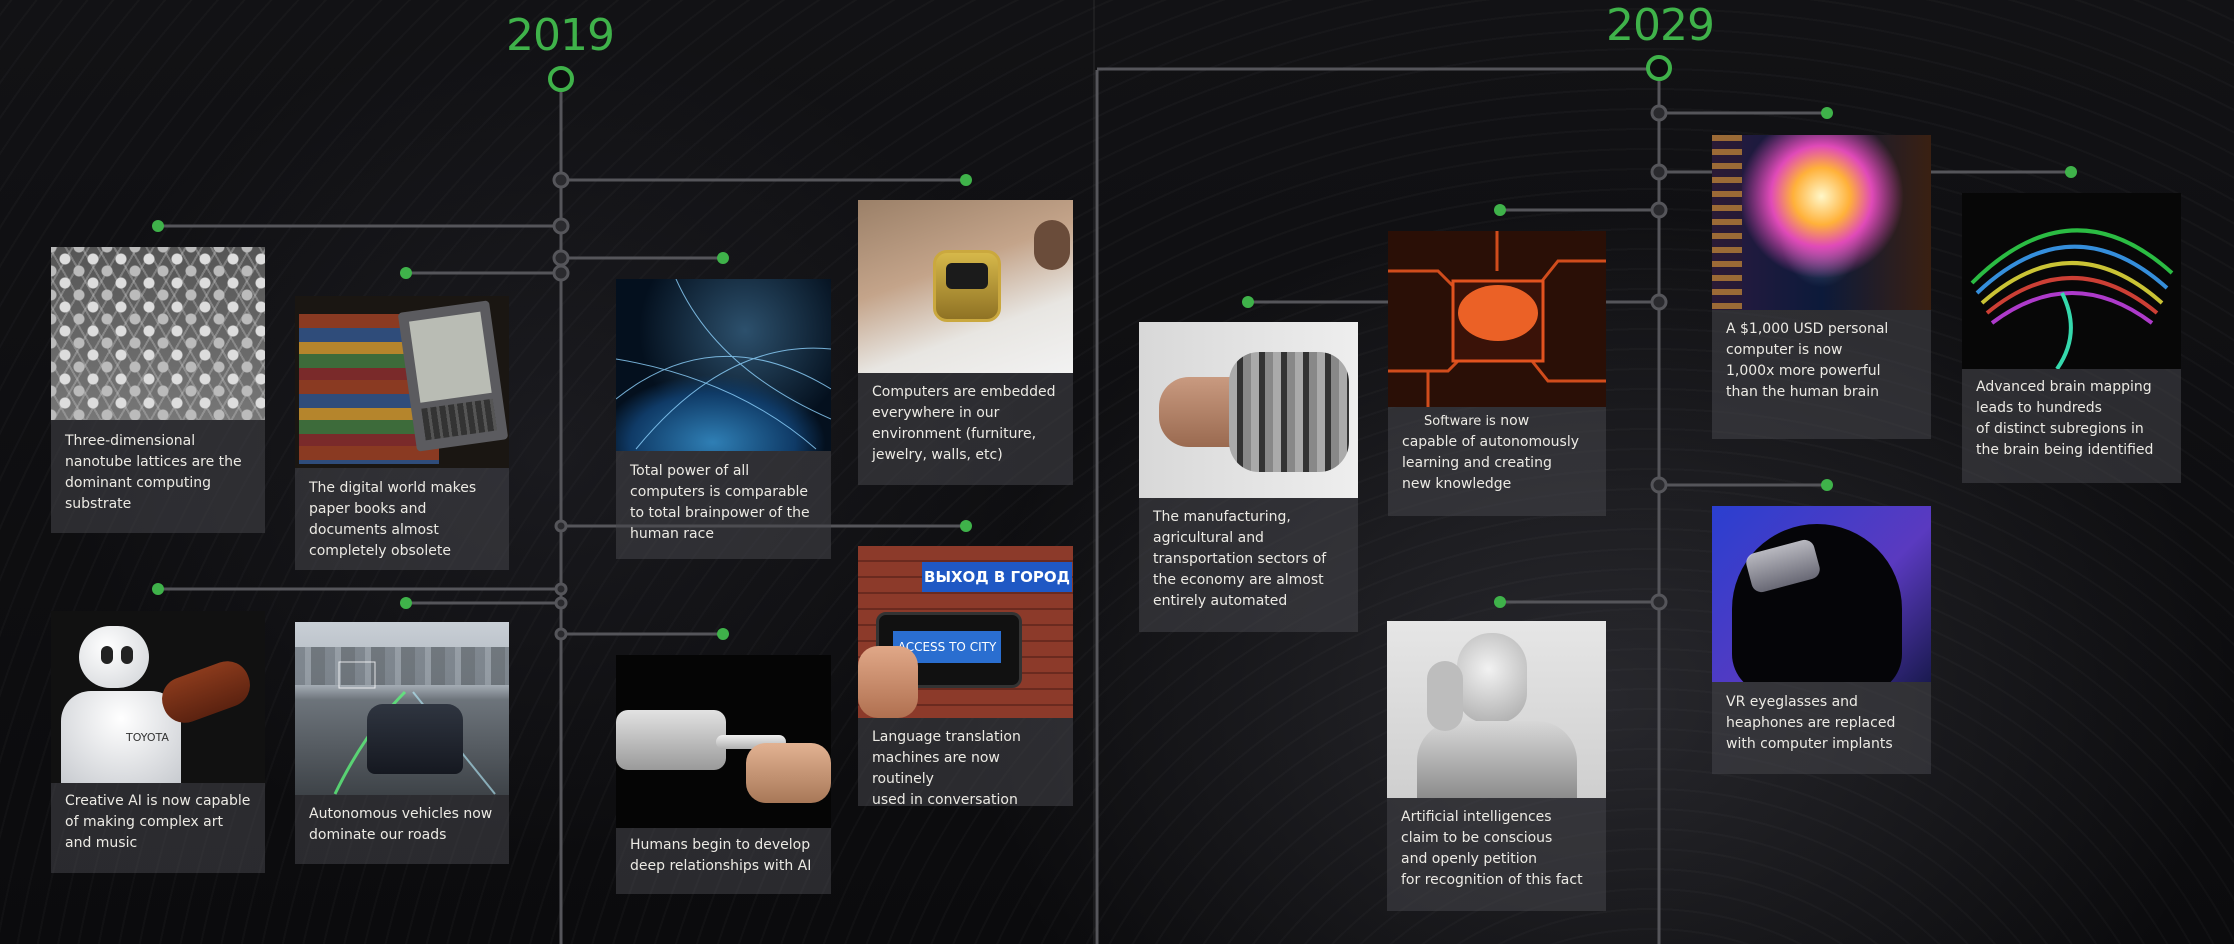 This screenshot has width=2234, height=944. Describe the element at coordinates (1821, 594) in the screenshot. I see `head-implant-image` at that location.